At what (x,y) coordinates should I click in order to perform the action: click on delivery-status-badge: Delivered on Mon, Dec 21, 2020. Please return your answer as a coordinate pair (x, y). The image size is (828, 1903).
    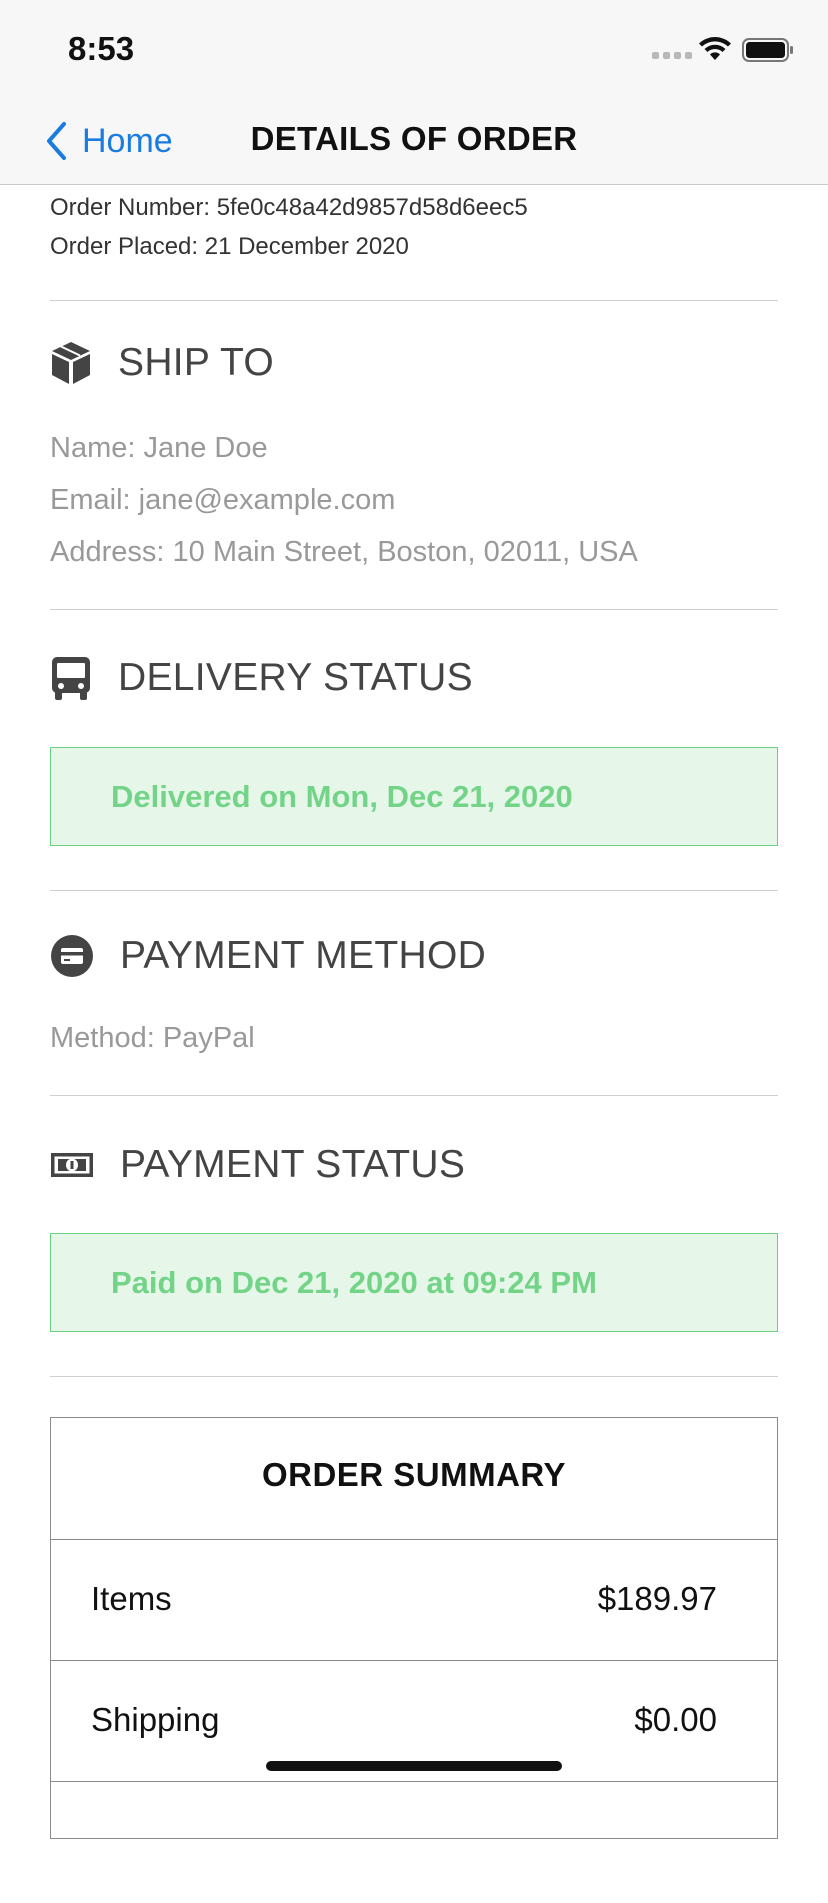
    Looking at the image, I should click on (414, 796).